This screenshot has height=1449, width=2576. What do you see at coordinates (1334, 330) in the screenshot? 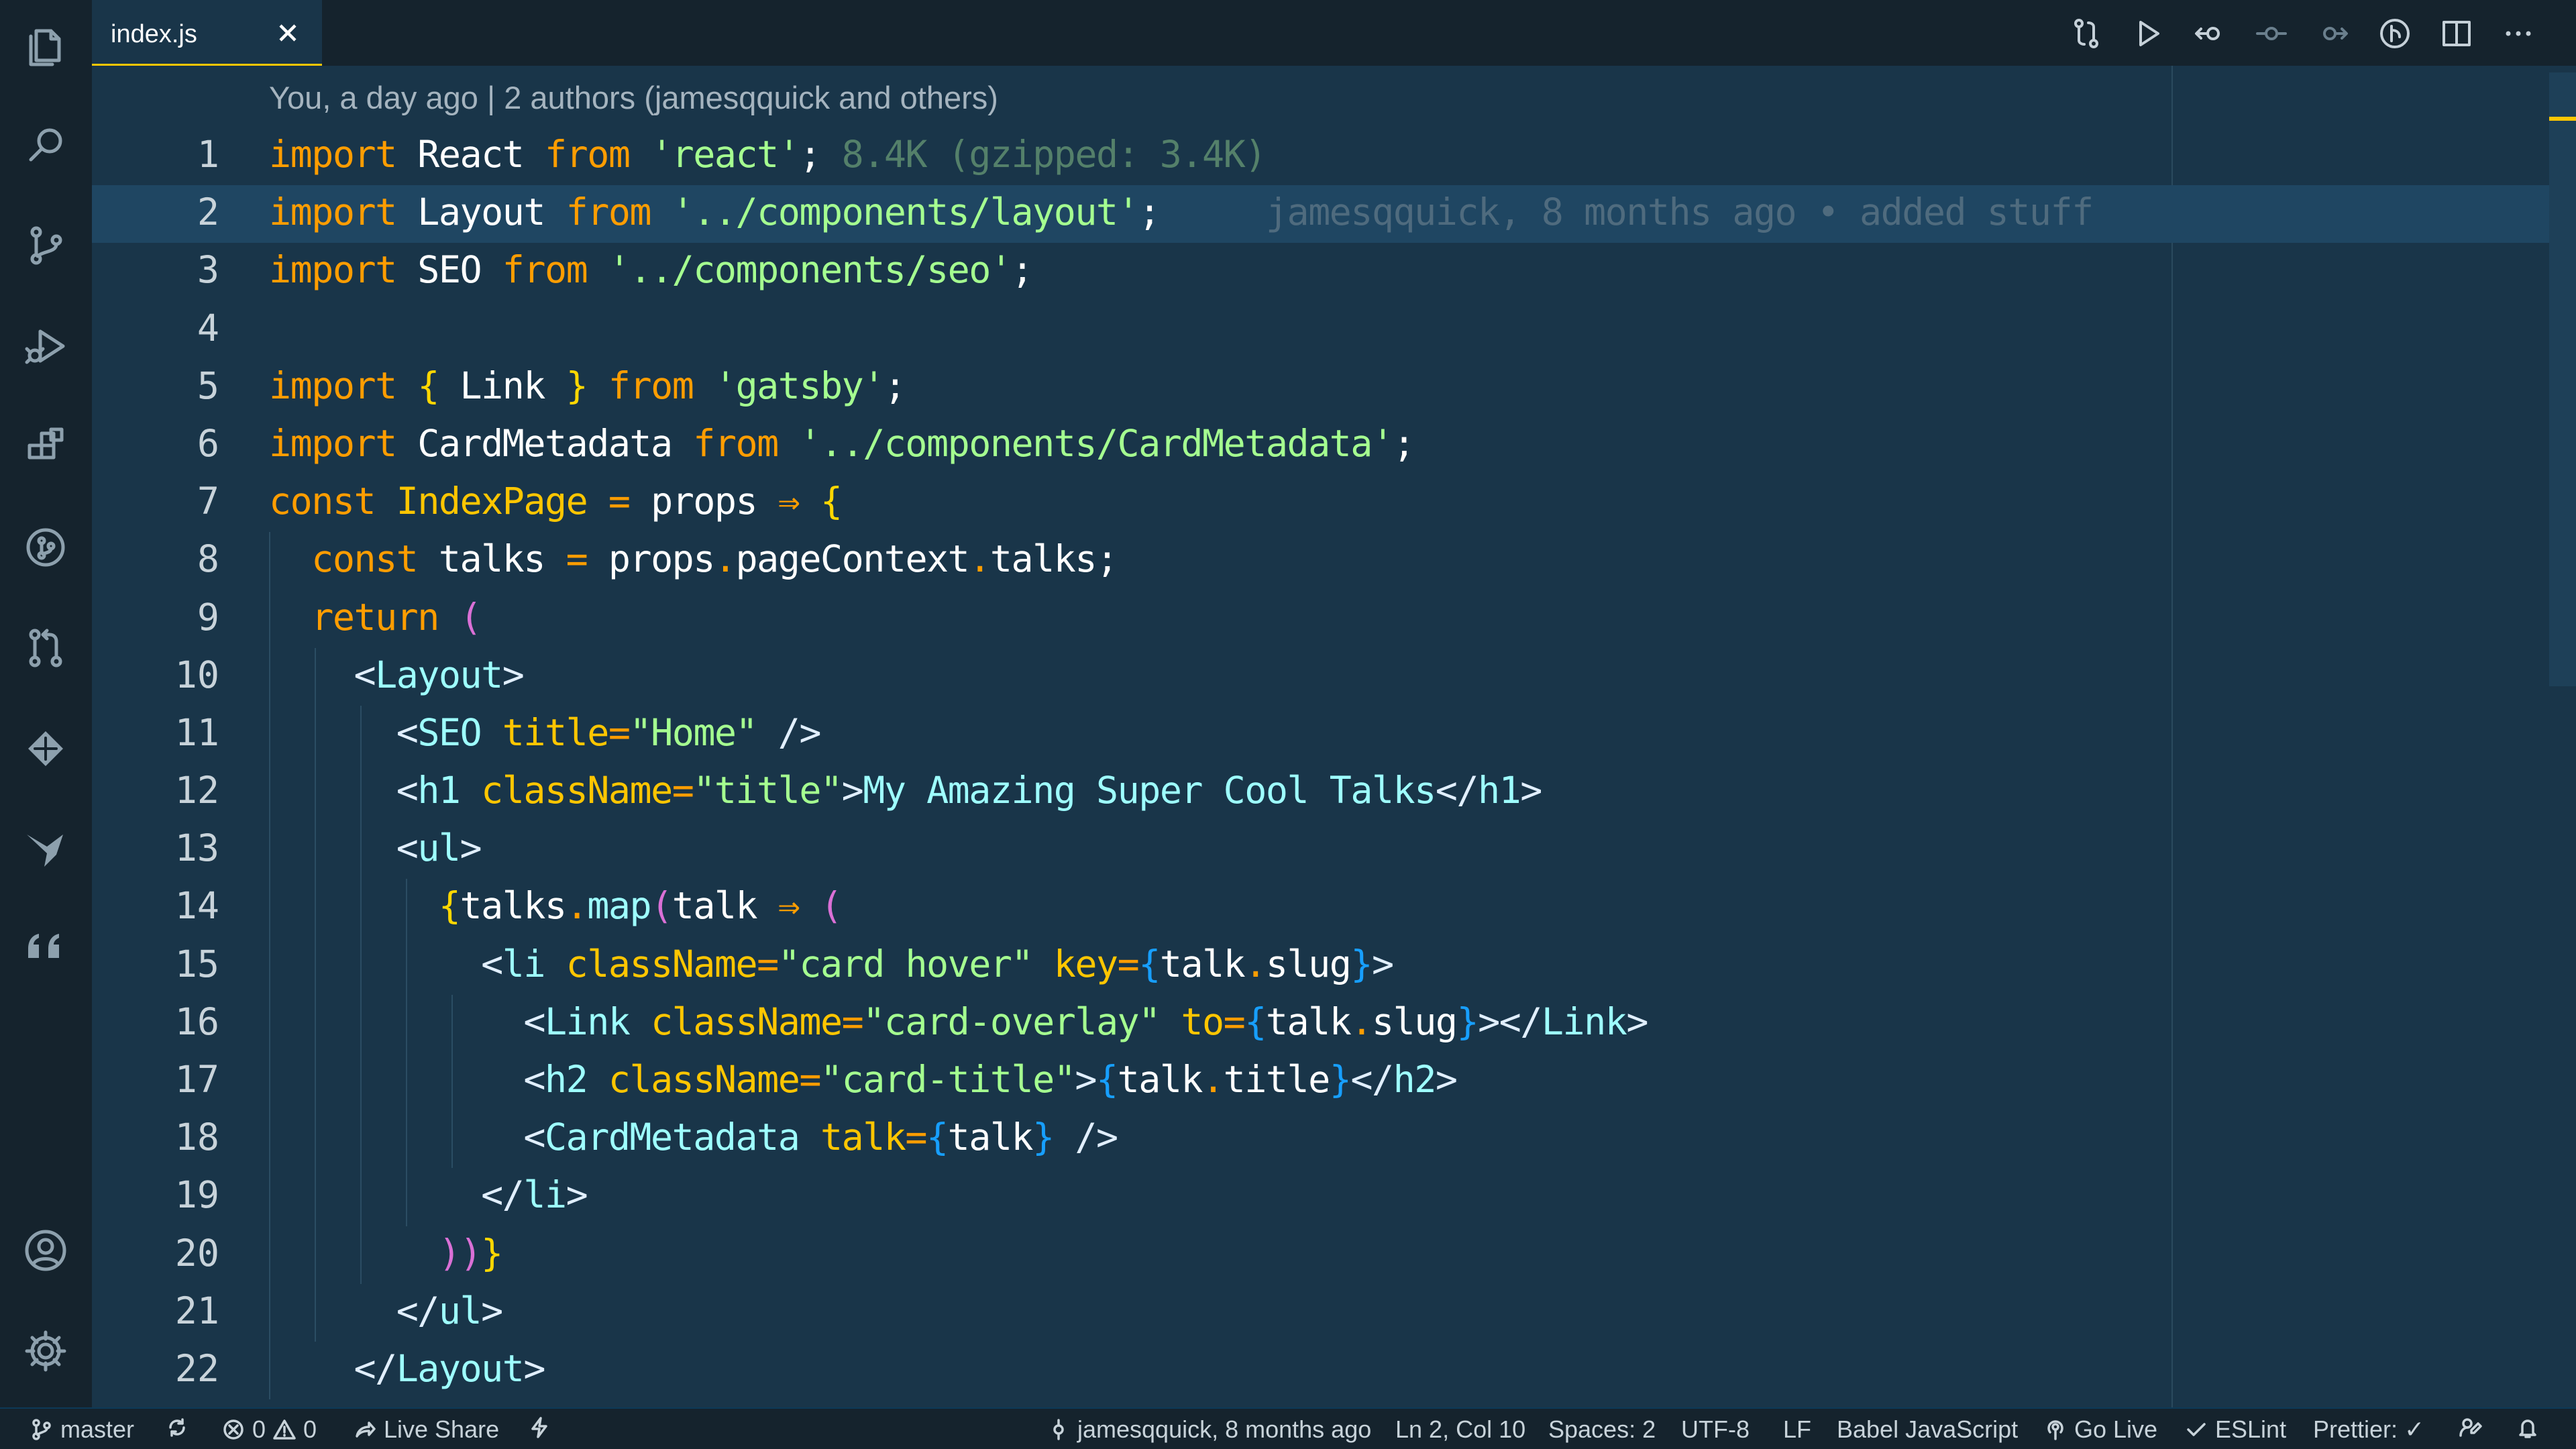
I see `code-line: 4` at bounding box center [1334, 330].